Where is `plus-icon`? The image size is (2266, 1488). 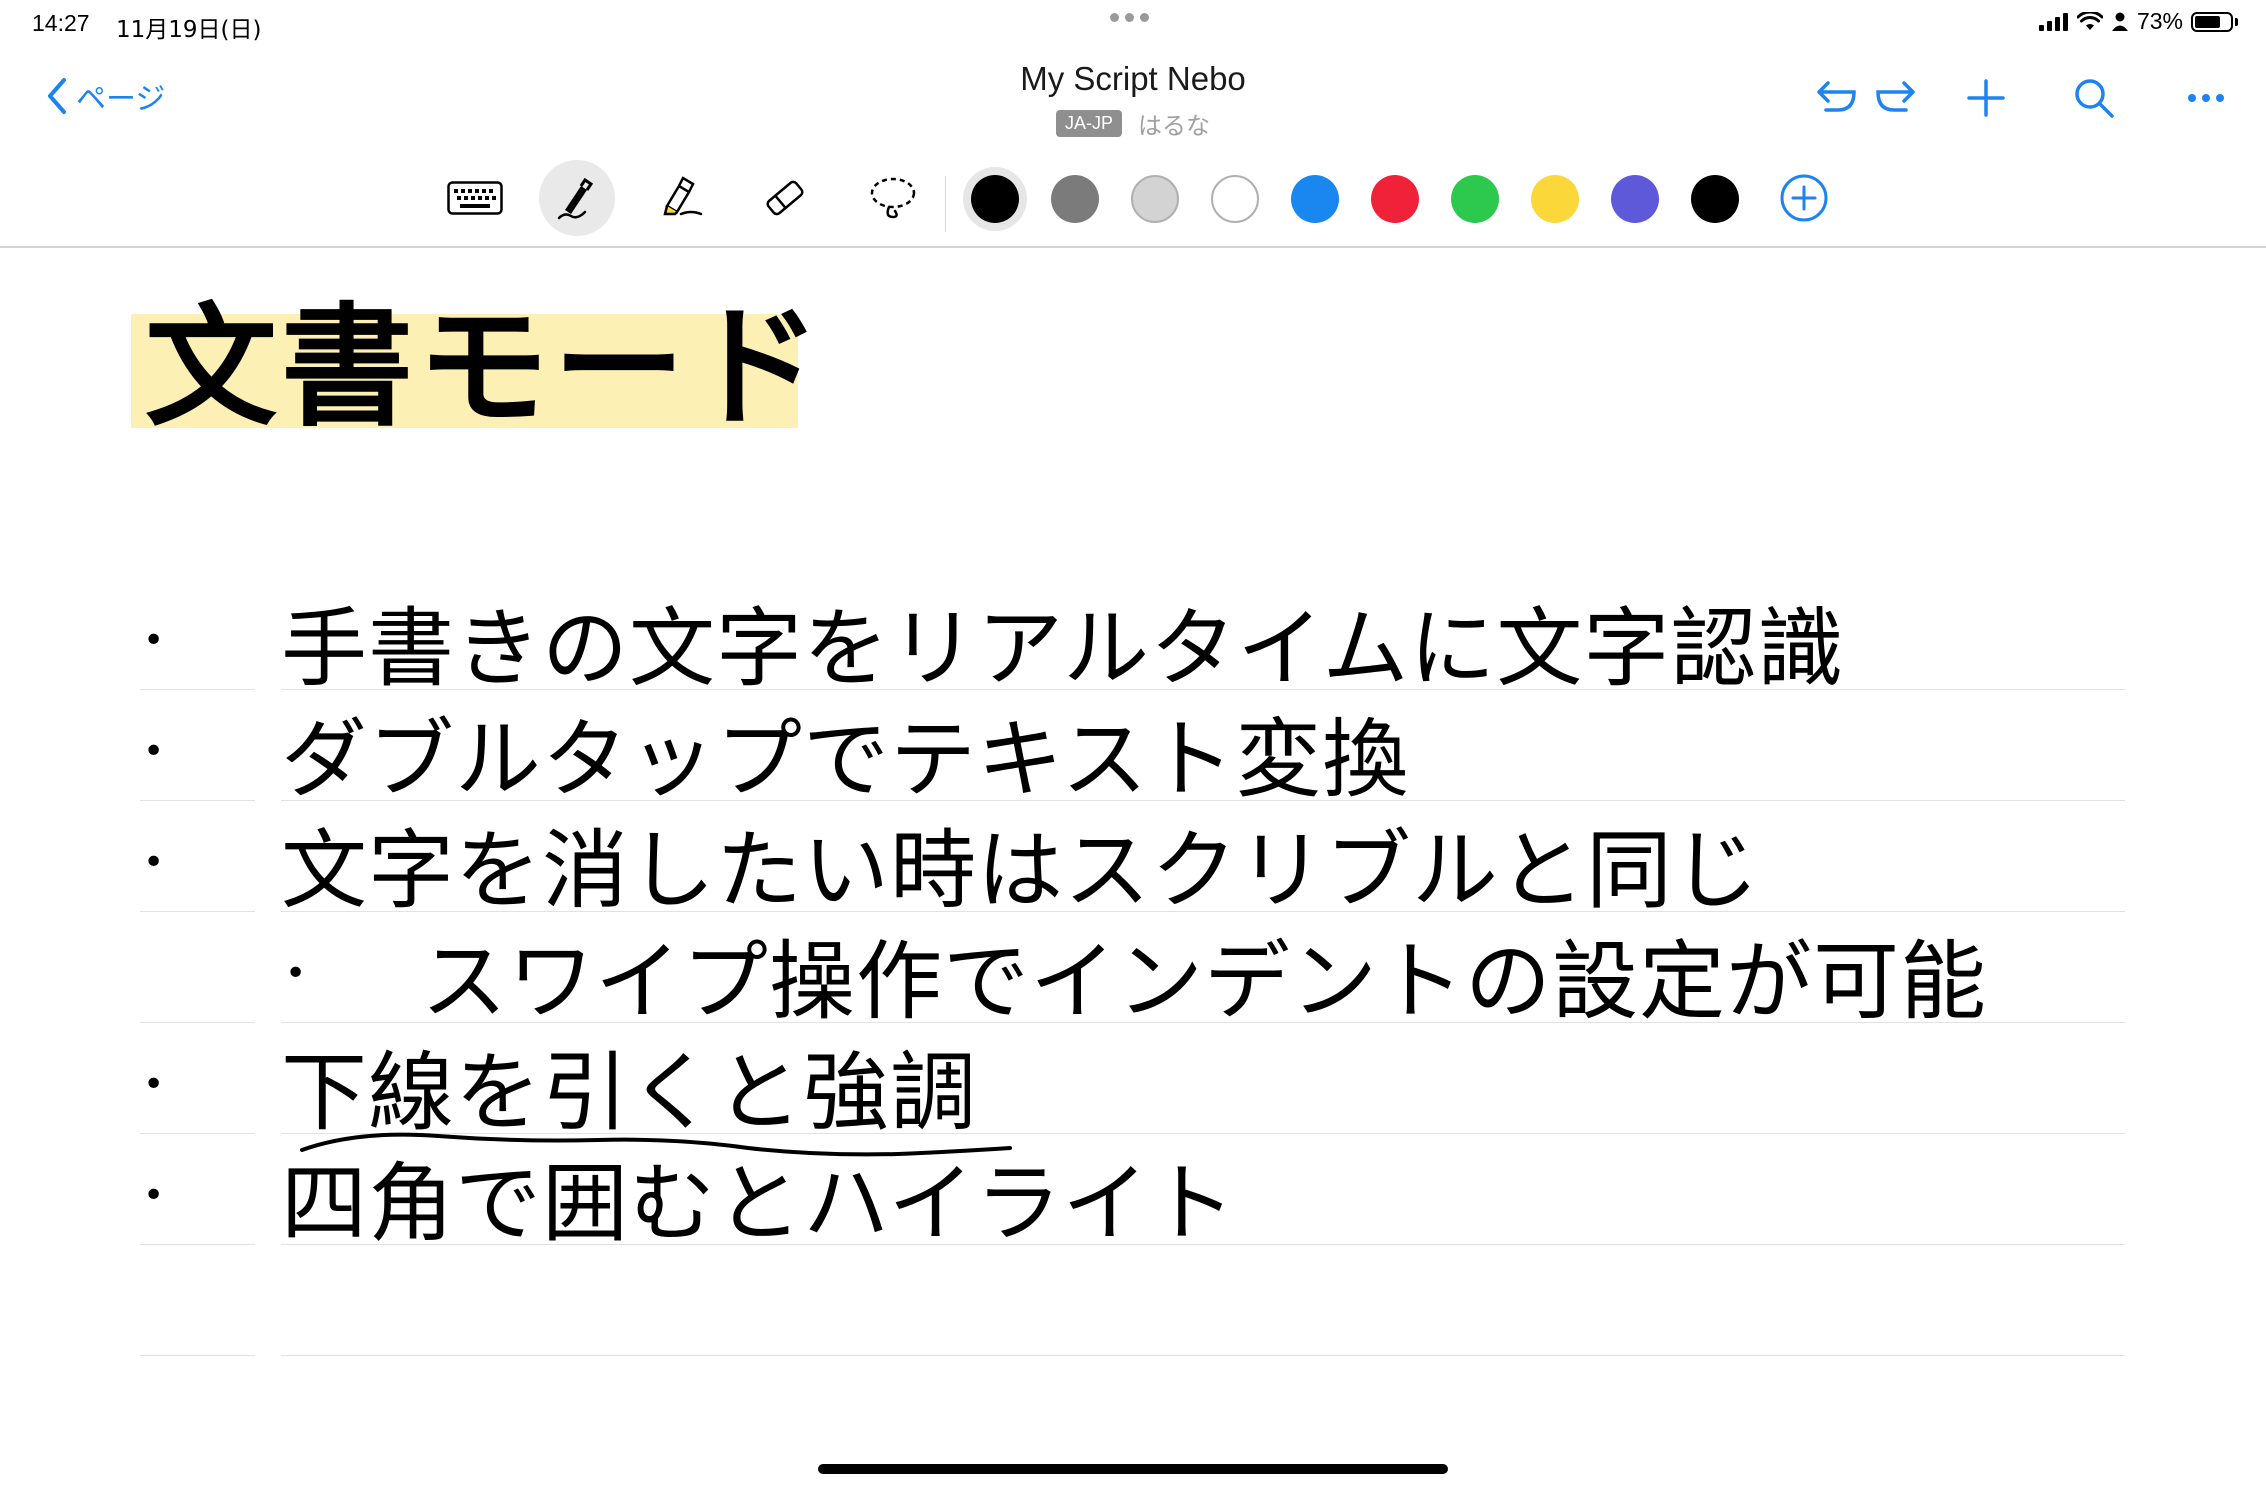 plus-icon is located at coordinates (1986, 98).